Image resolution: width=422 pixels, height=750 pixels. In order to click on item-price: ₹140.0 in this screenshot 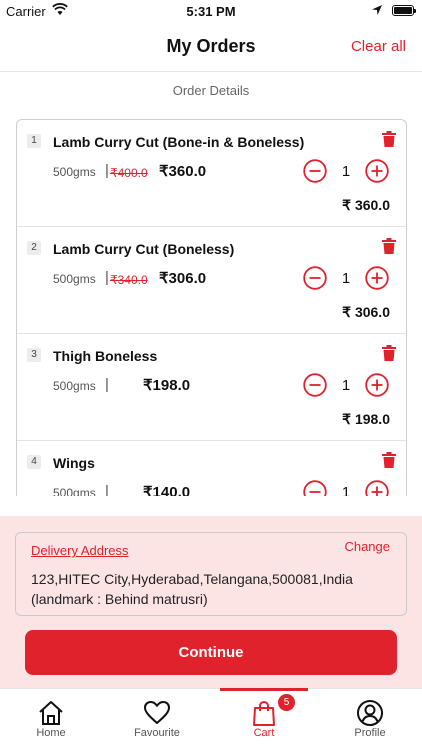, I will do `click(167, 490)`.